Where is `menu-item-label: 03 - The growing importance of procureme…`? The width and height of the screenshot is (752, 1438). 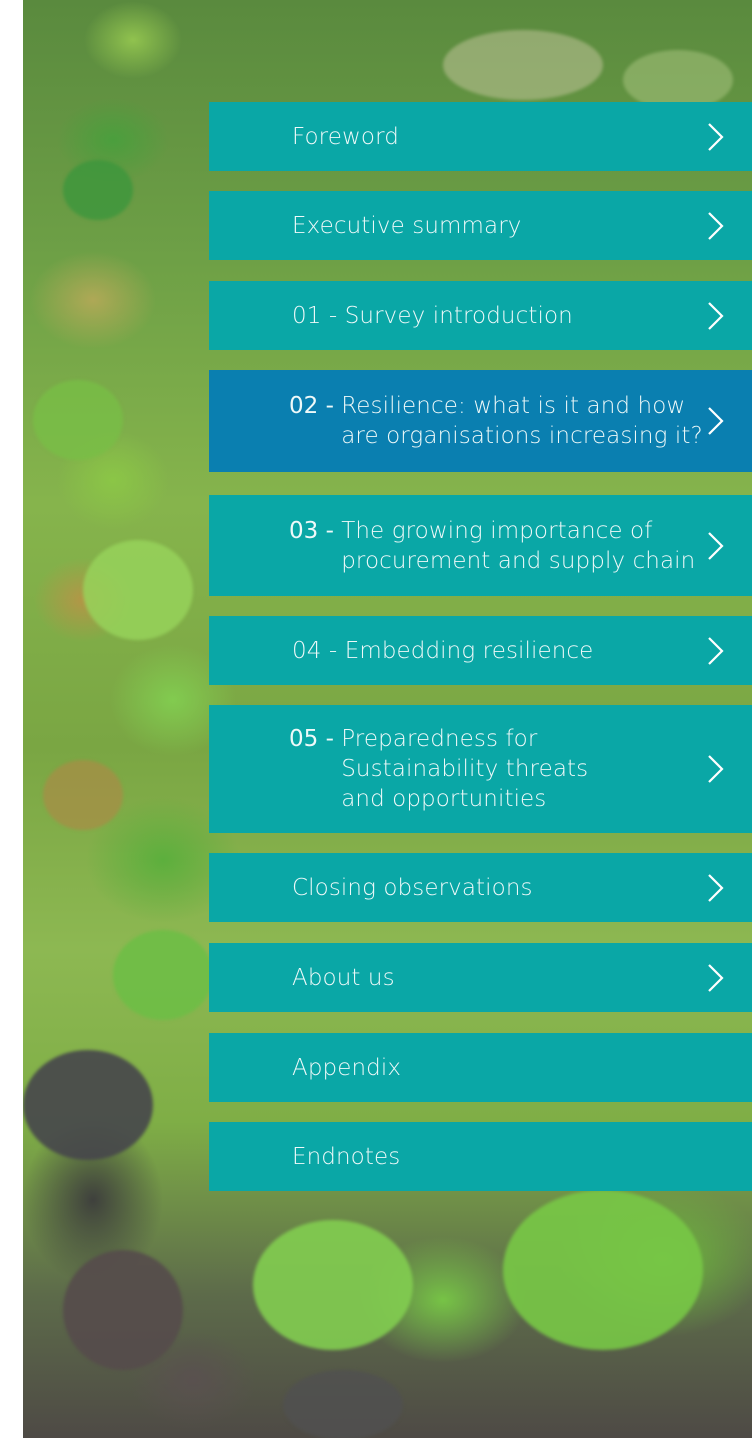
menu-item-label: 03 - The growing importance of procureme… is located at coordinates (492, 546).